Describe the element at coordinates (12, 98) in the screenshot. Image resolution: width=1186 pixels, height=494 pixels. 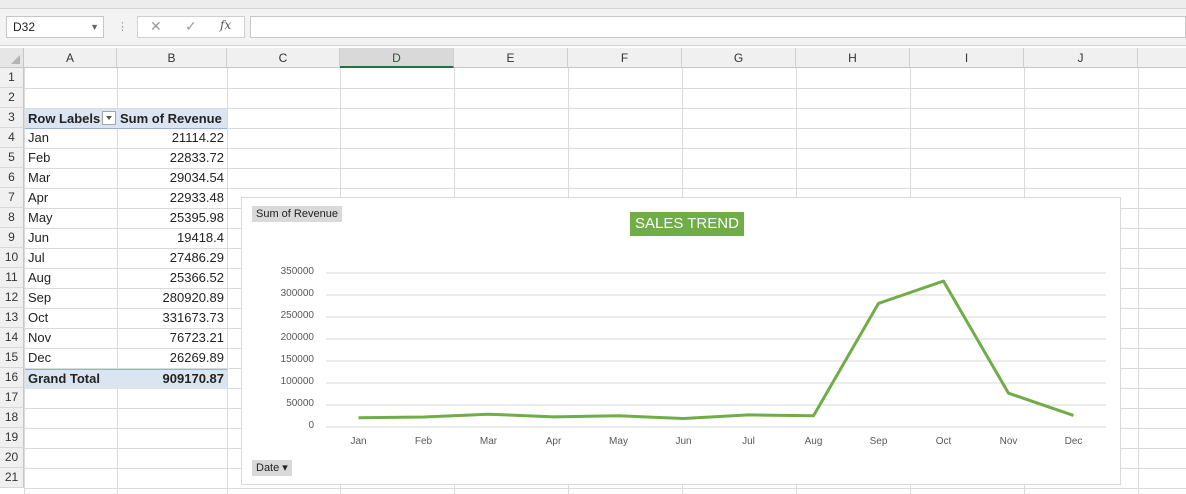
I see `row-header-2: 2` at that location.